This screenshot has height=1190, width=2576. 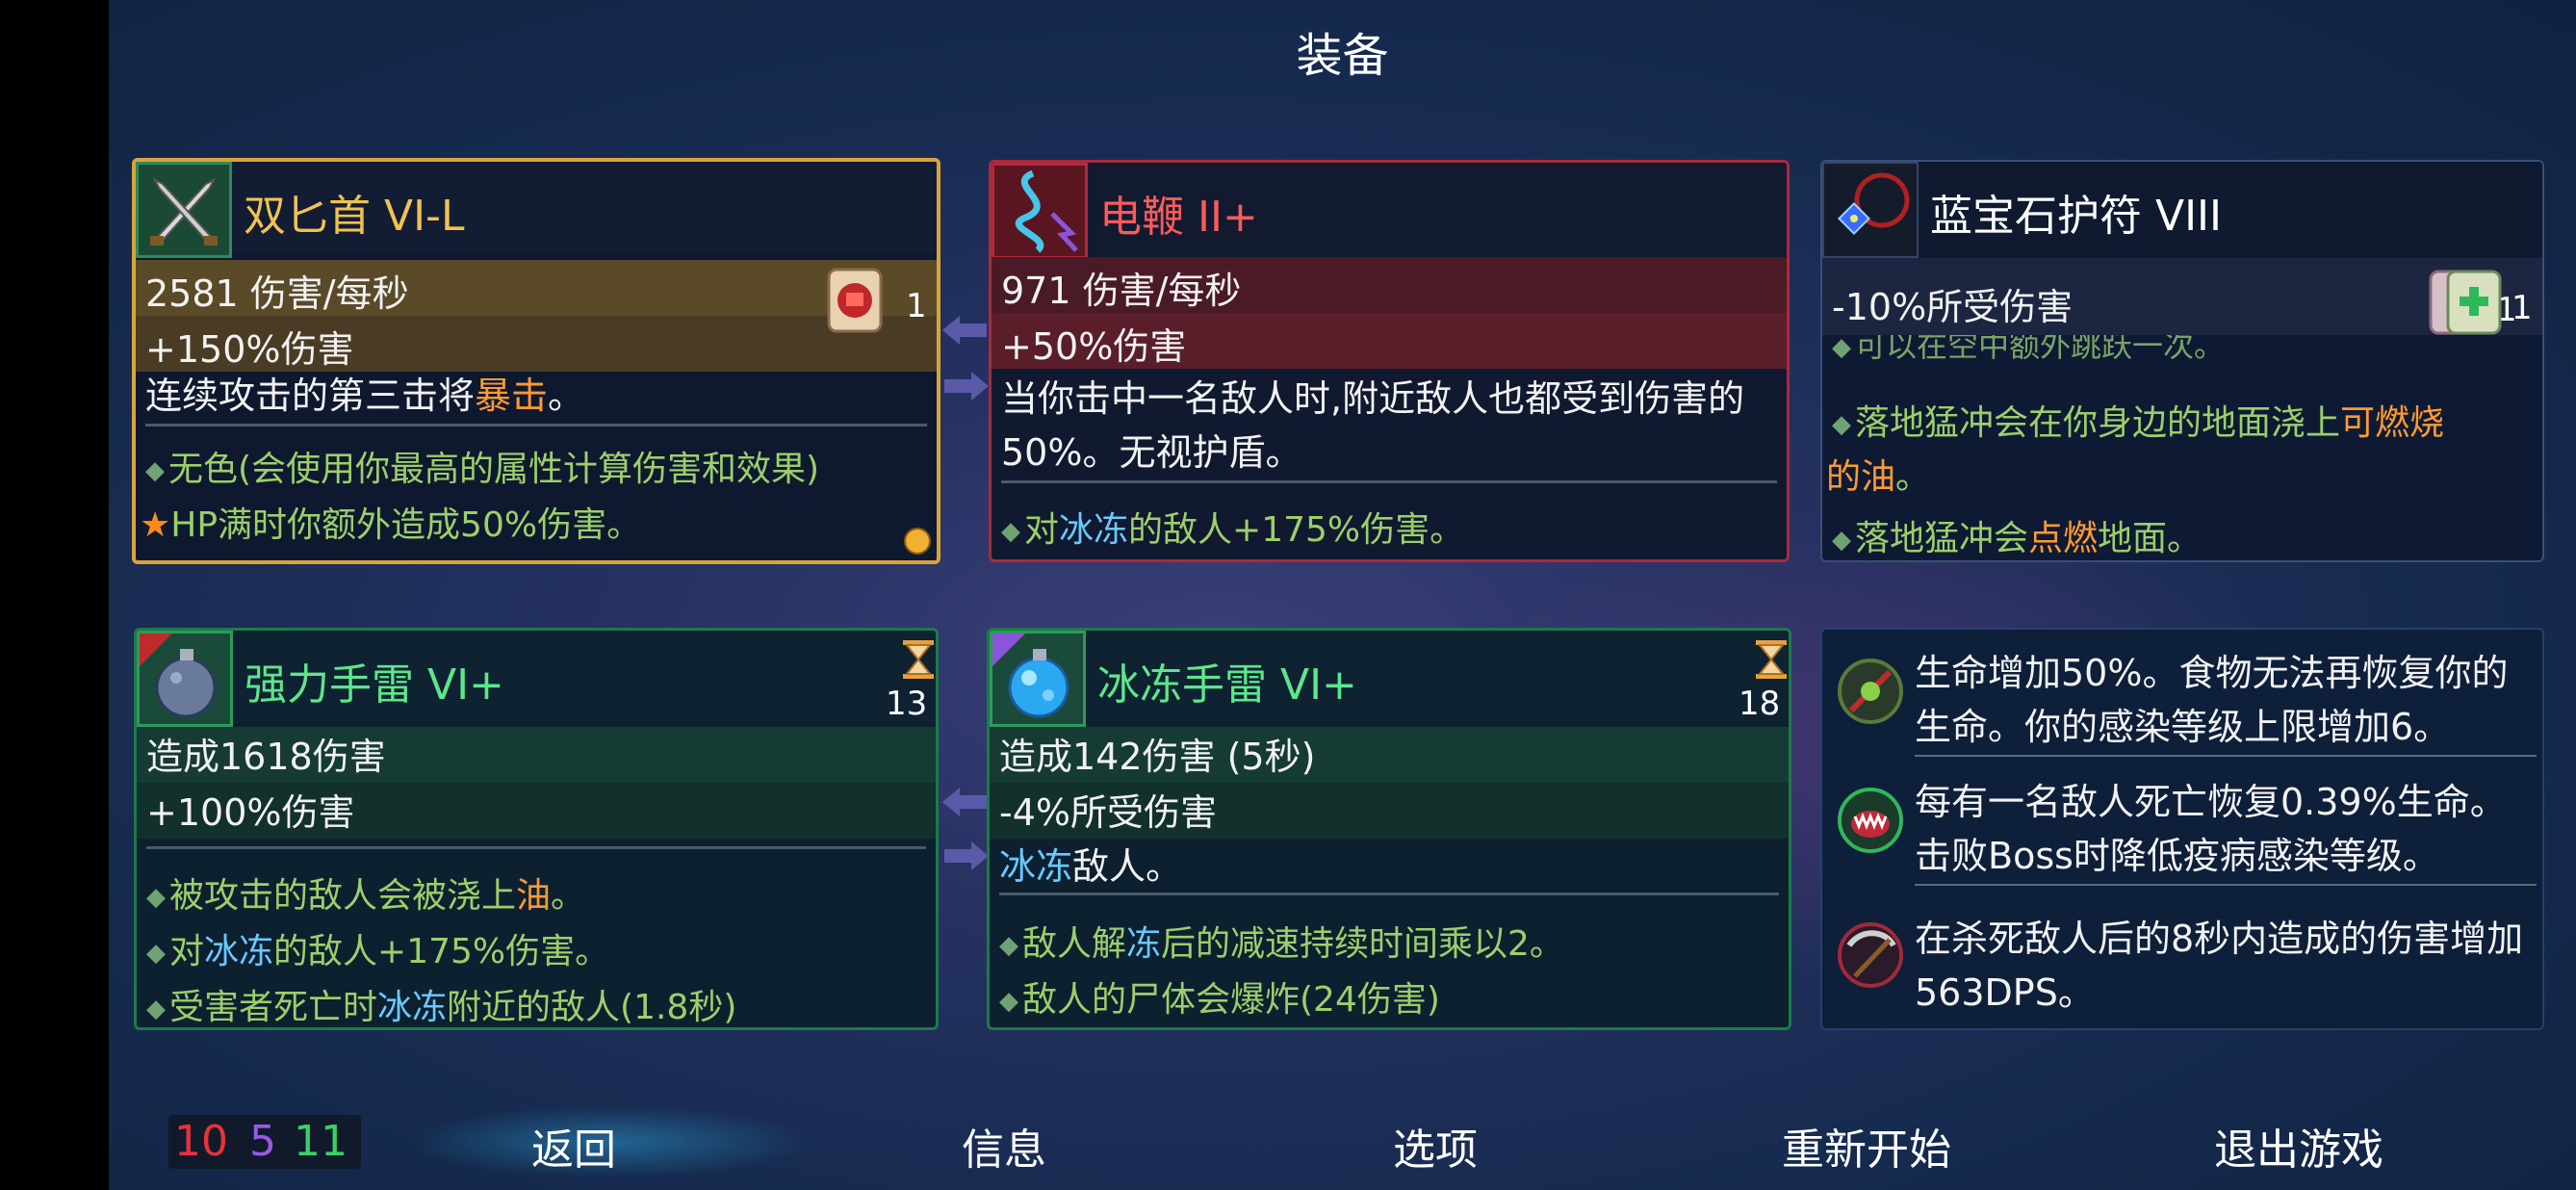 What do you see at coordinates (1151, 453) in the screenshot?
I see `weapon-description: 50%。无视护盾。` at bounding box center [1151, 453].